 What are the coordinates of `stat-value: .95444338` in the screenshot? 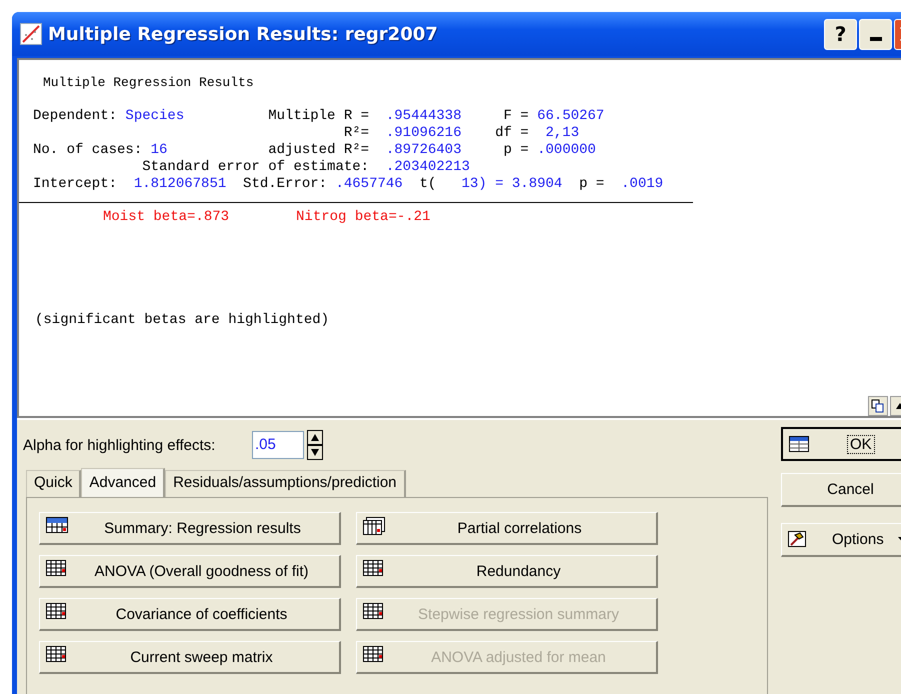 It's located at (424, 116).